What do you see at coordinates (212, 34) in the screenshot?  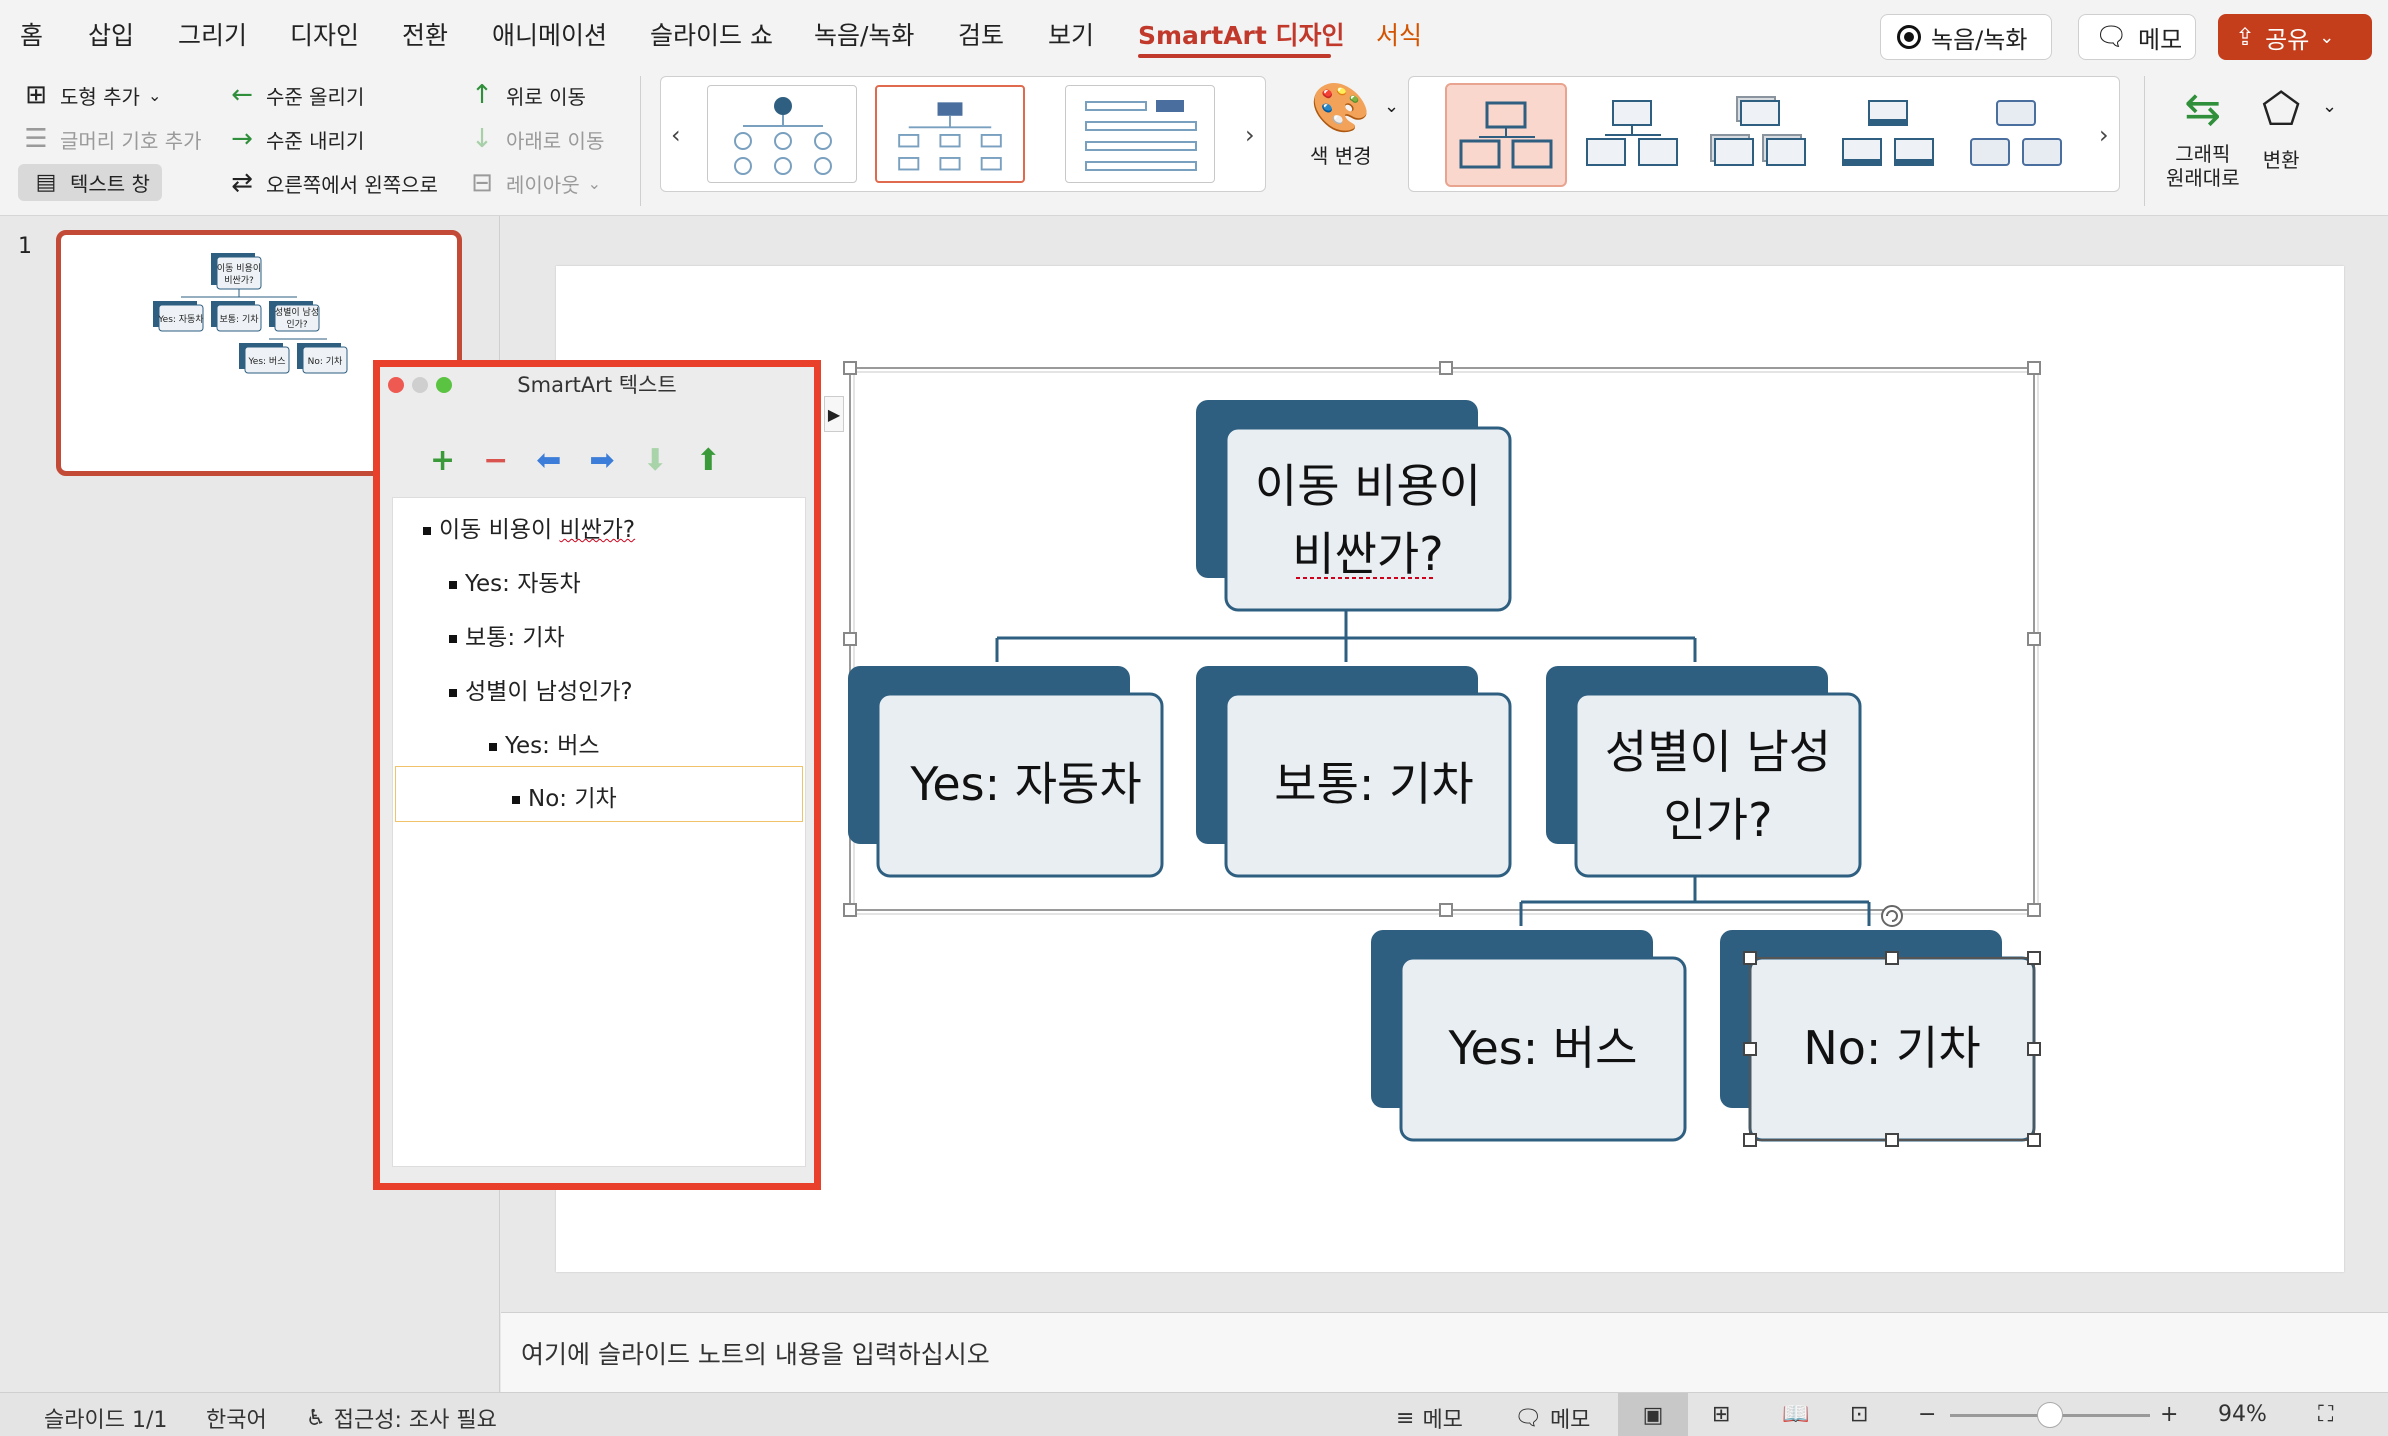 I see `tab-draw: 그리기` at bounding box center [212, 34].